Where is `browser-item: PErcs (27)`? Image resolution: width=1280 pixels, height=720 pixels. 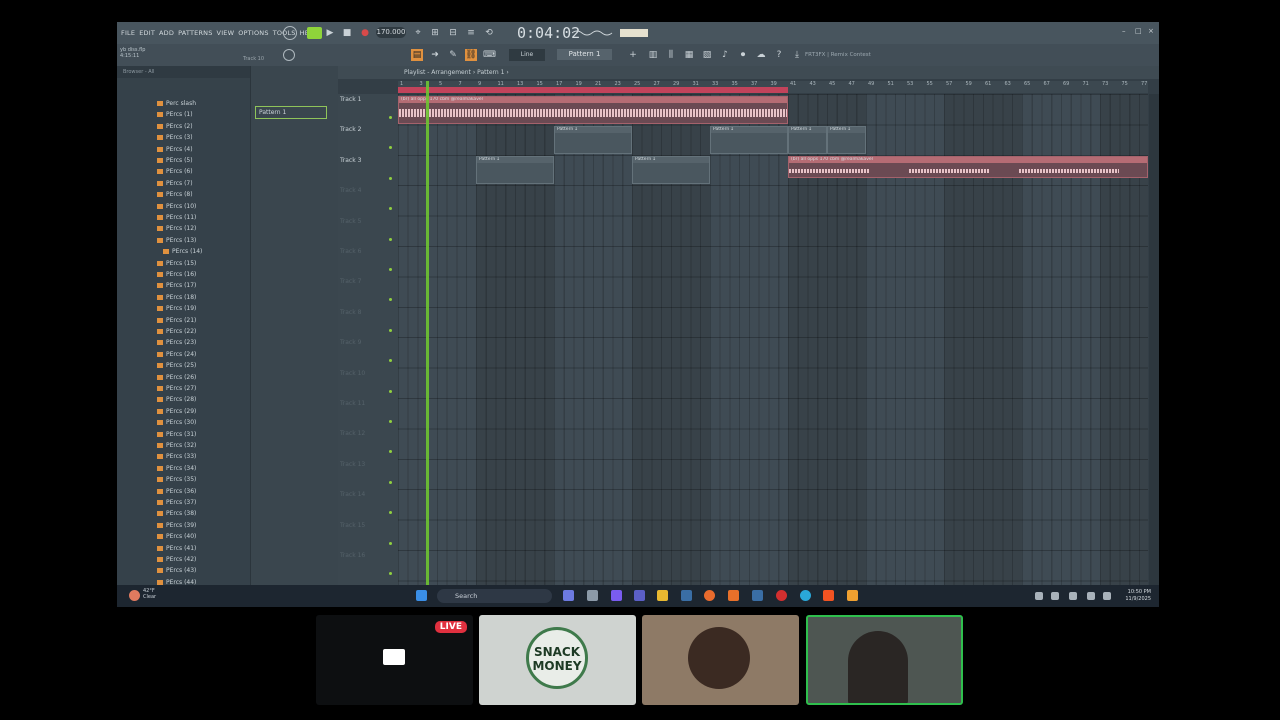
browser-item: PErcs (27) is located at coordinates (176, 389).